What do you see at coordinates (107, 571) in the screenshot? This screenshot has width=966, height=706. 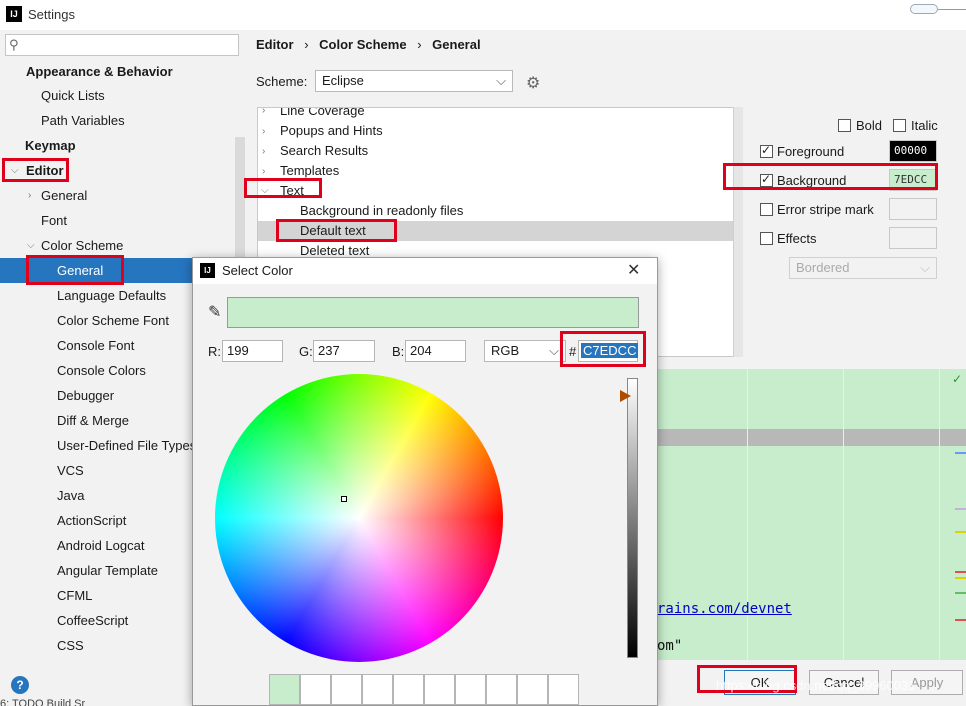 I see `sidebar-item-angular-template: Angular Template` at bounding box center [107, 571].